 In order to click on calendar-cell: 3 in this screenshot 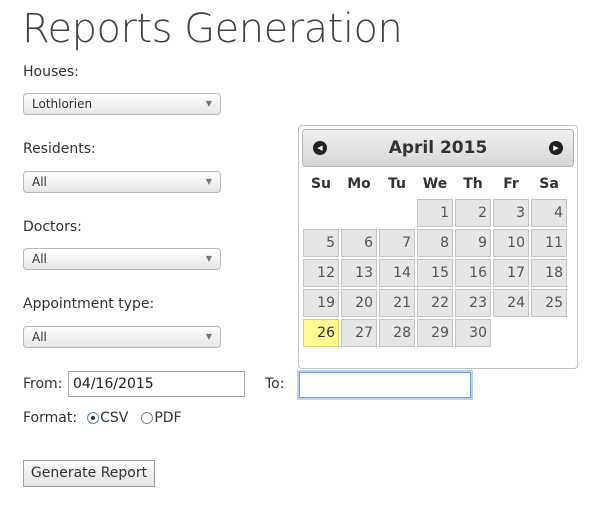, I will do `click(511, 213)`.